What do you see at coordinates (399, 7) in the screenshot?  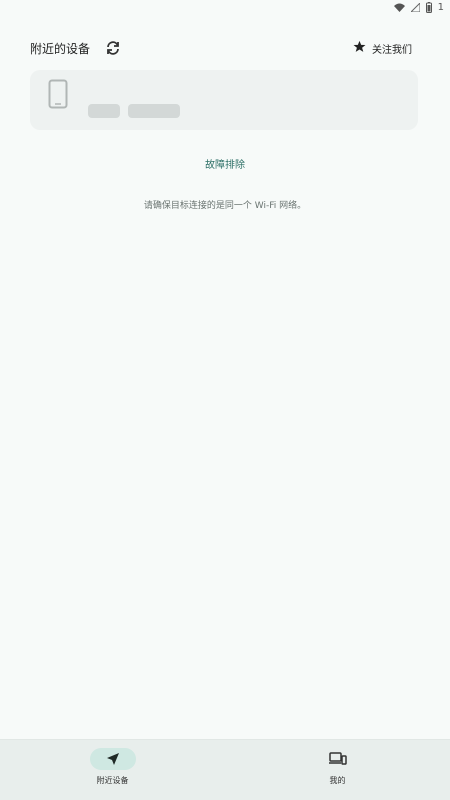 I see `wifi-icon` at bounding box center [399, 7].